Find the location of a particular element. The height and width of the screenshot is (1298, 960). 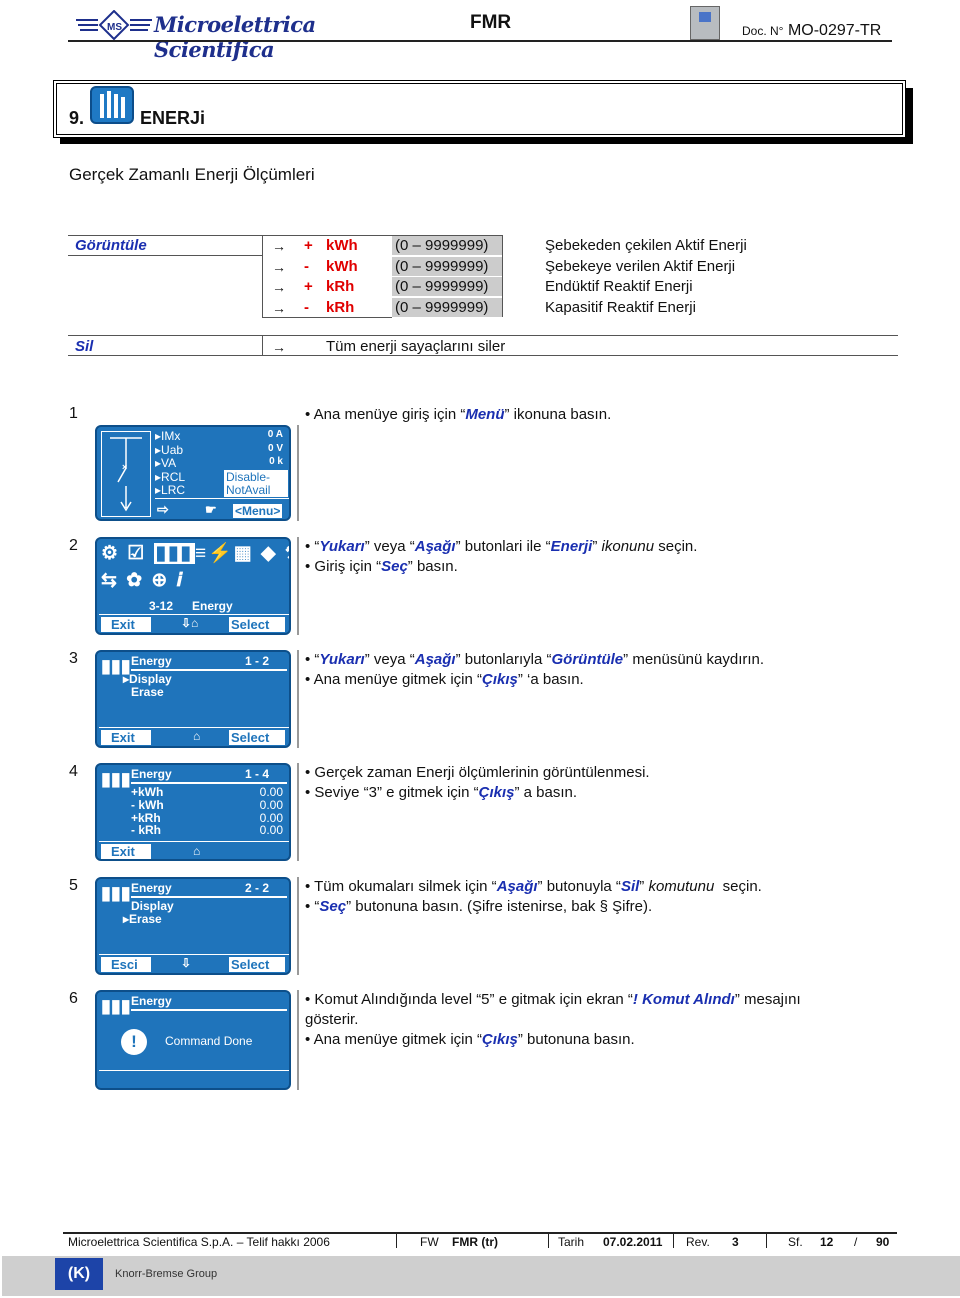

step-number: 4 is located at coordinates (73, 771).